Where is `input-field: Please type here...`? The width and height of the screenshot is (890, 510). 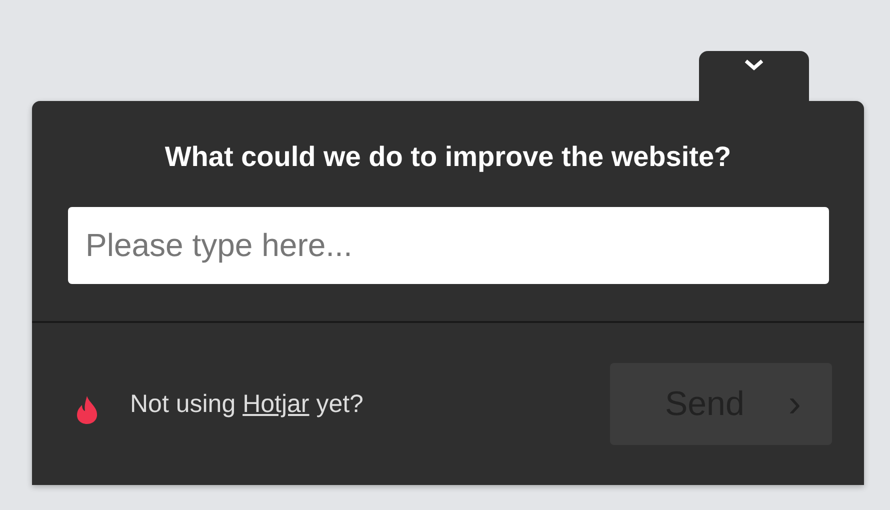 input-field: Please type here... is located at coordinates (448, 245).